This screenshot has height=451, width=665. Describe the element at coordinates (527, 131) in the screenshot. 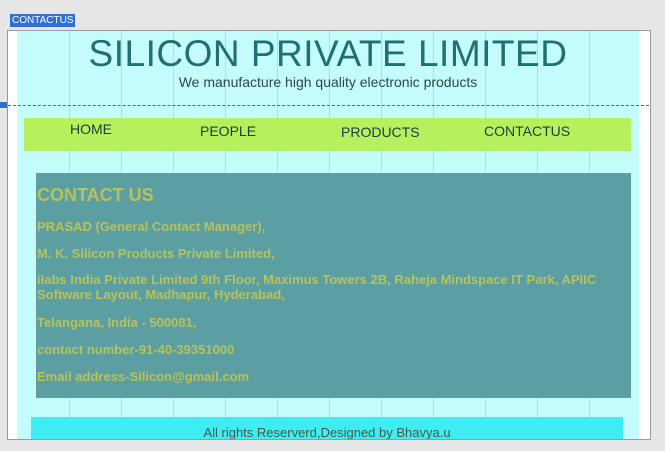

I see `nav-link-contactus: CONTACTUS` at that location.